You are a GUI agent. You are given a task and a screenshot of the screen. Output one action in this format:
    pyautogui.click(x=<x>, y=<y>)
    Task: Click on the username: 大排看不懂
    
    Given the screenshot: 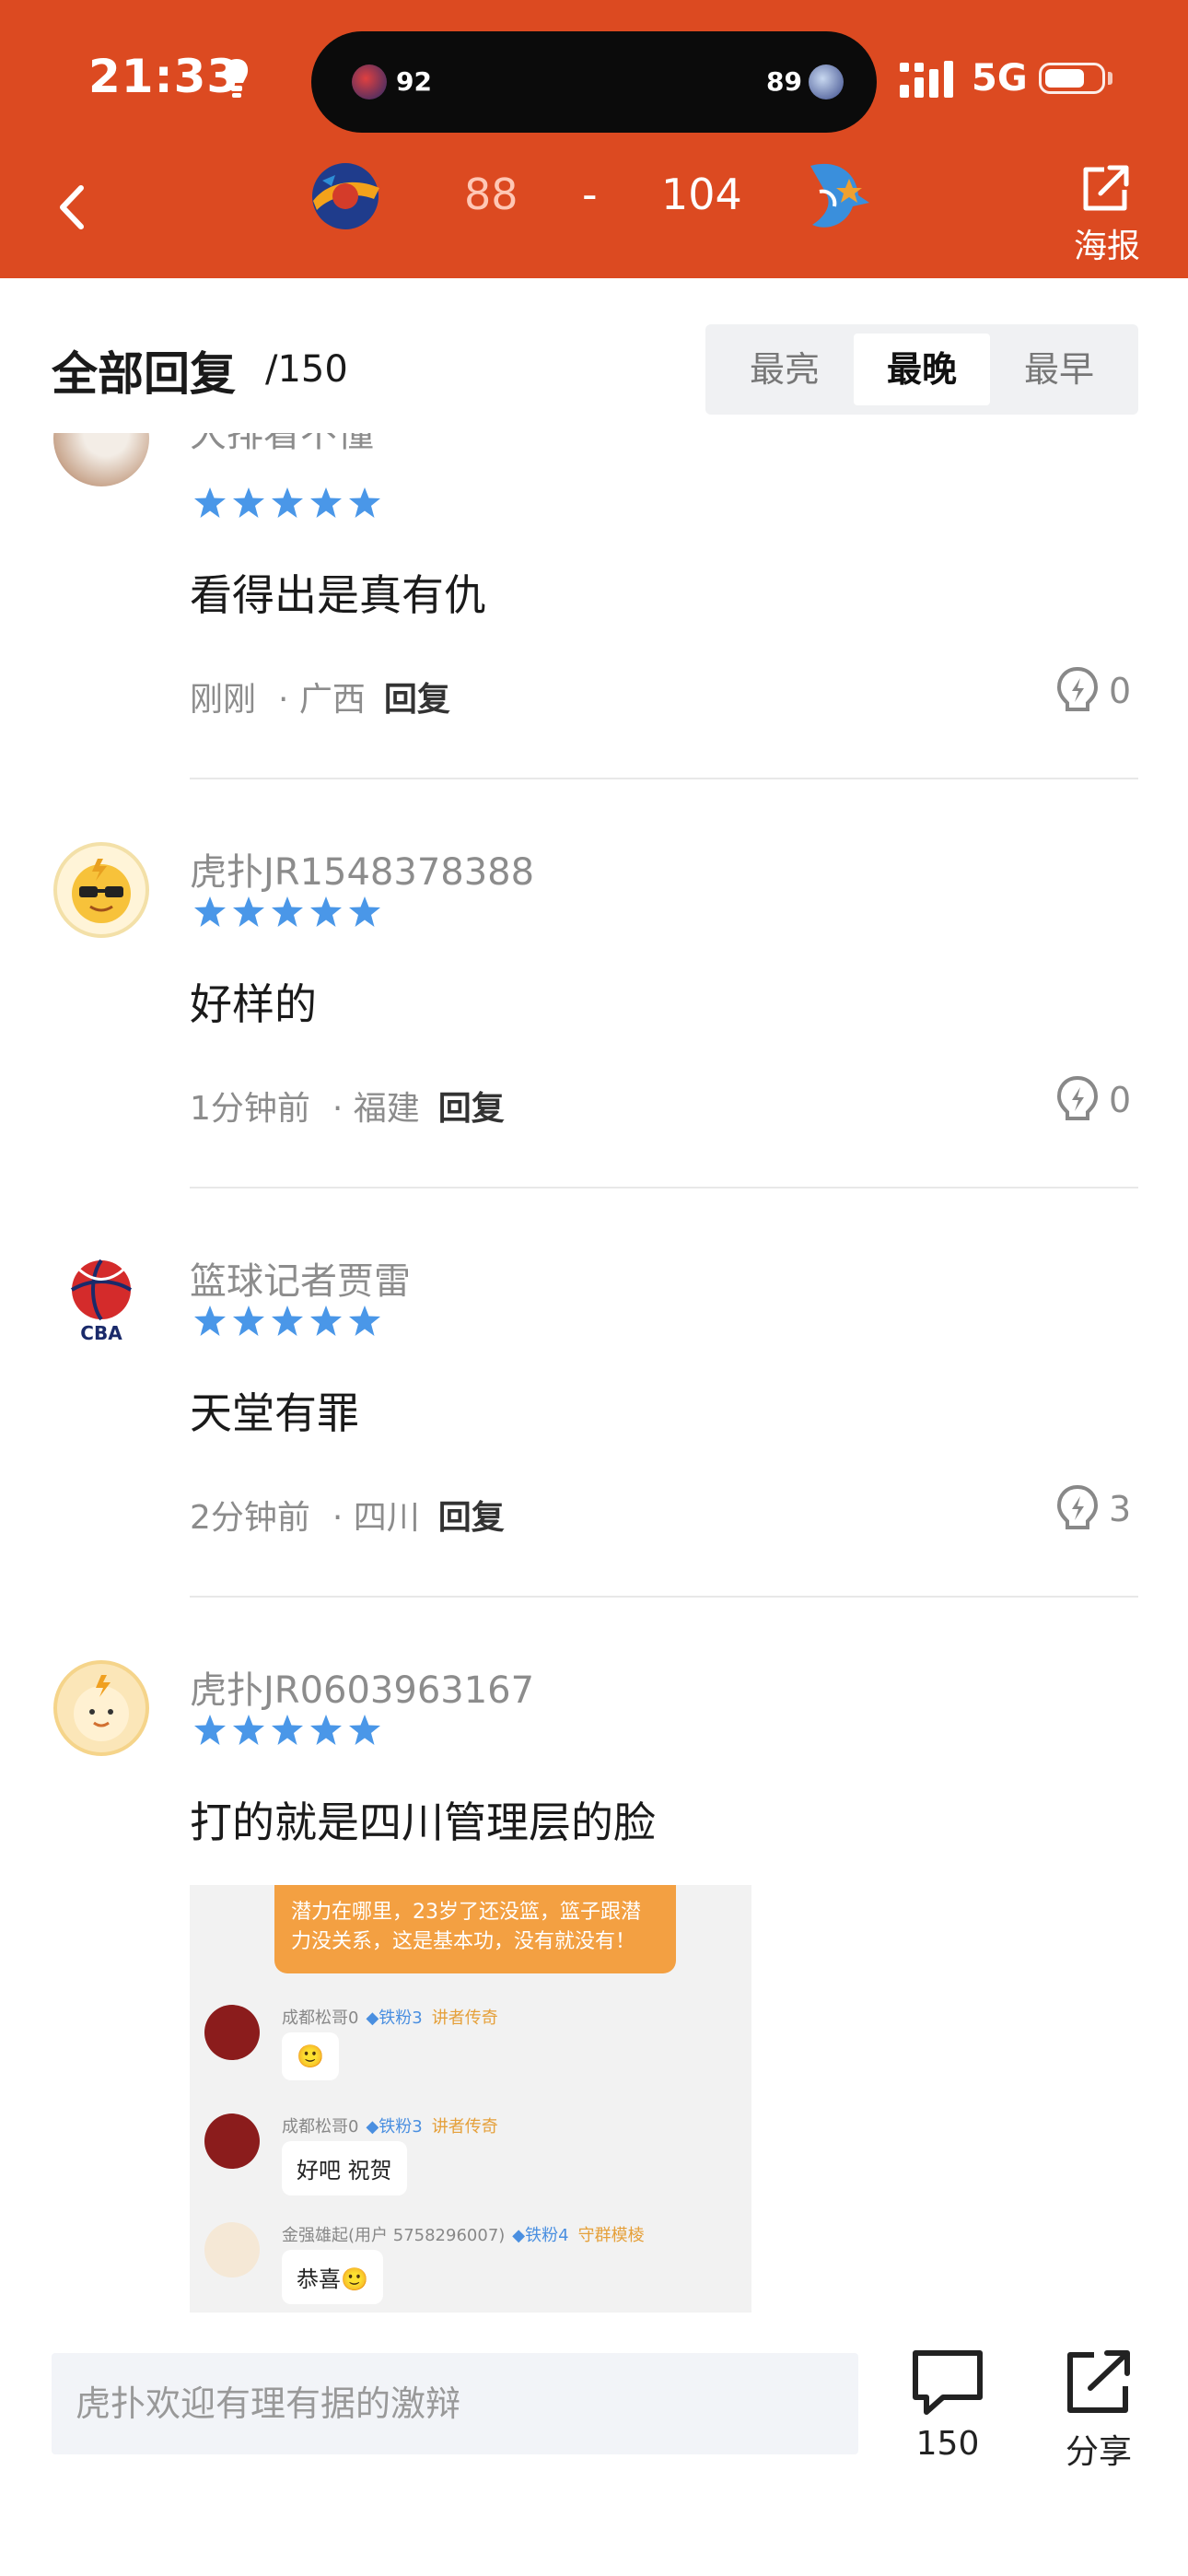 What is the action you would take?
    pyautogui.click(x=282, y=445)
    